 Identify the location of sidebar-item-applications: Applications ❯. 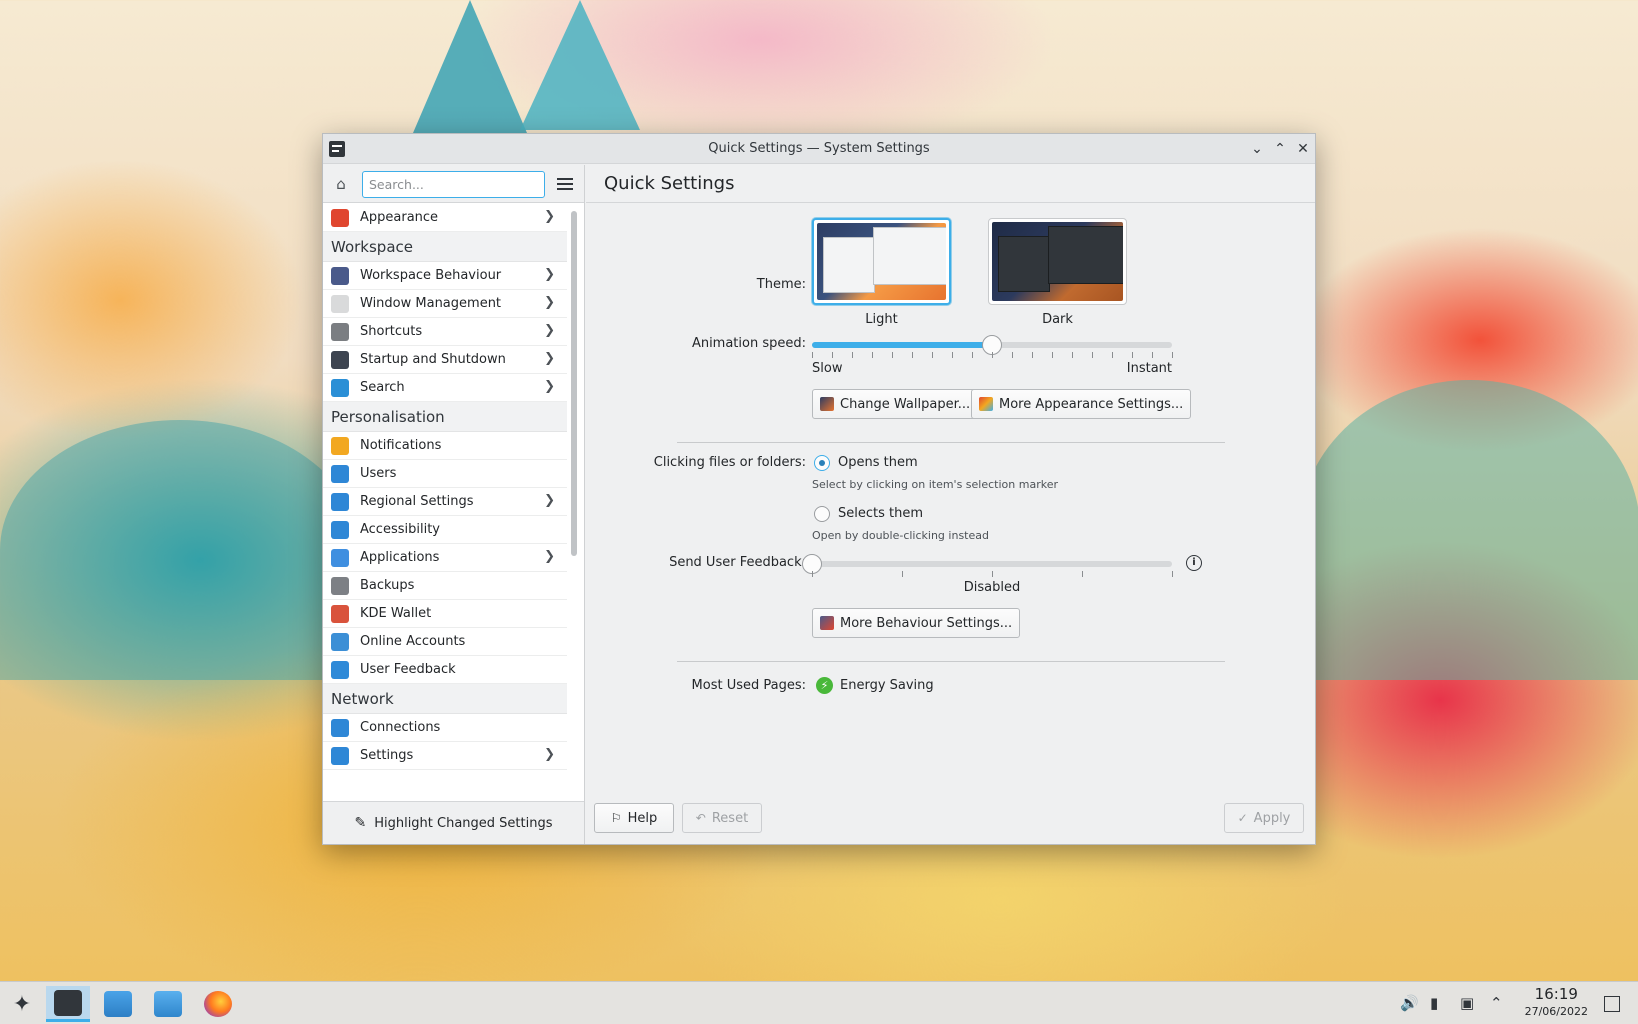
(445, 558).